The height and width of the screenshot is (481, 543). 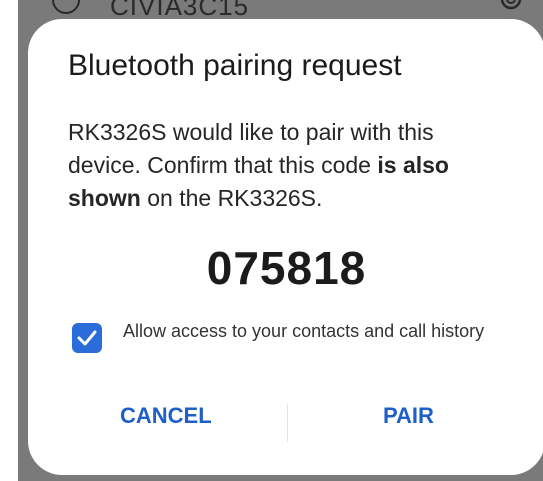 I want to click on contacts-access-checkbox, so click(x=87, y=338).